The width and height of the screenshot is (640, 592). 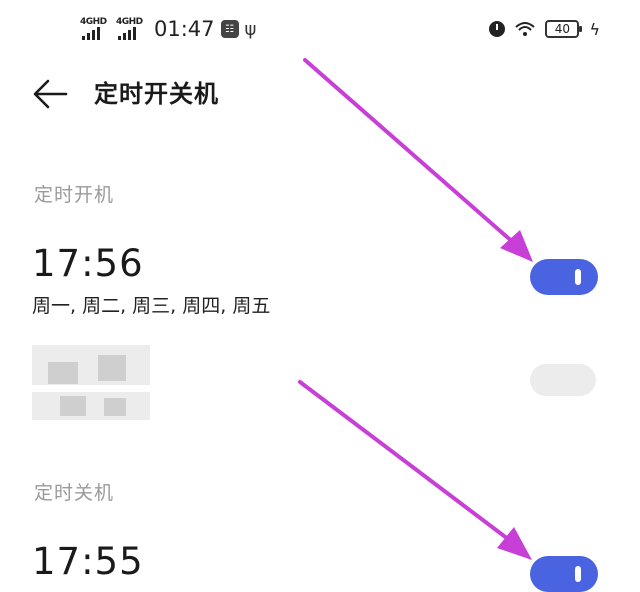 What do you see at coordinates (88, 562) in the screenshot?
I see `power-off-time: 17:55` at bounding box center [88, 562].